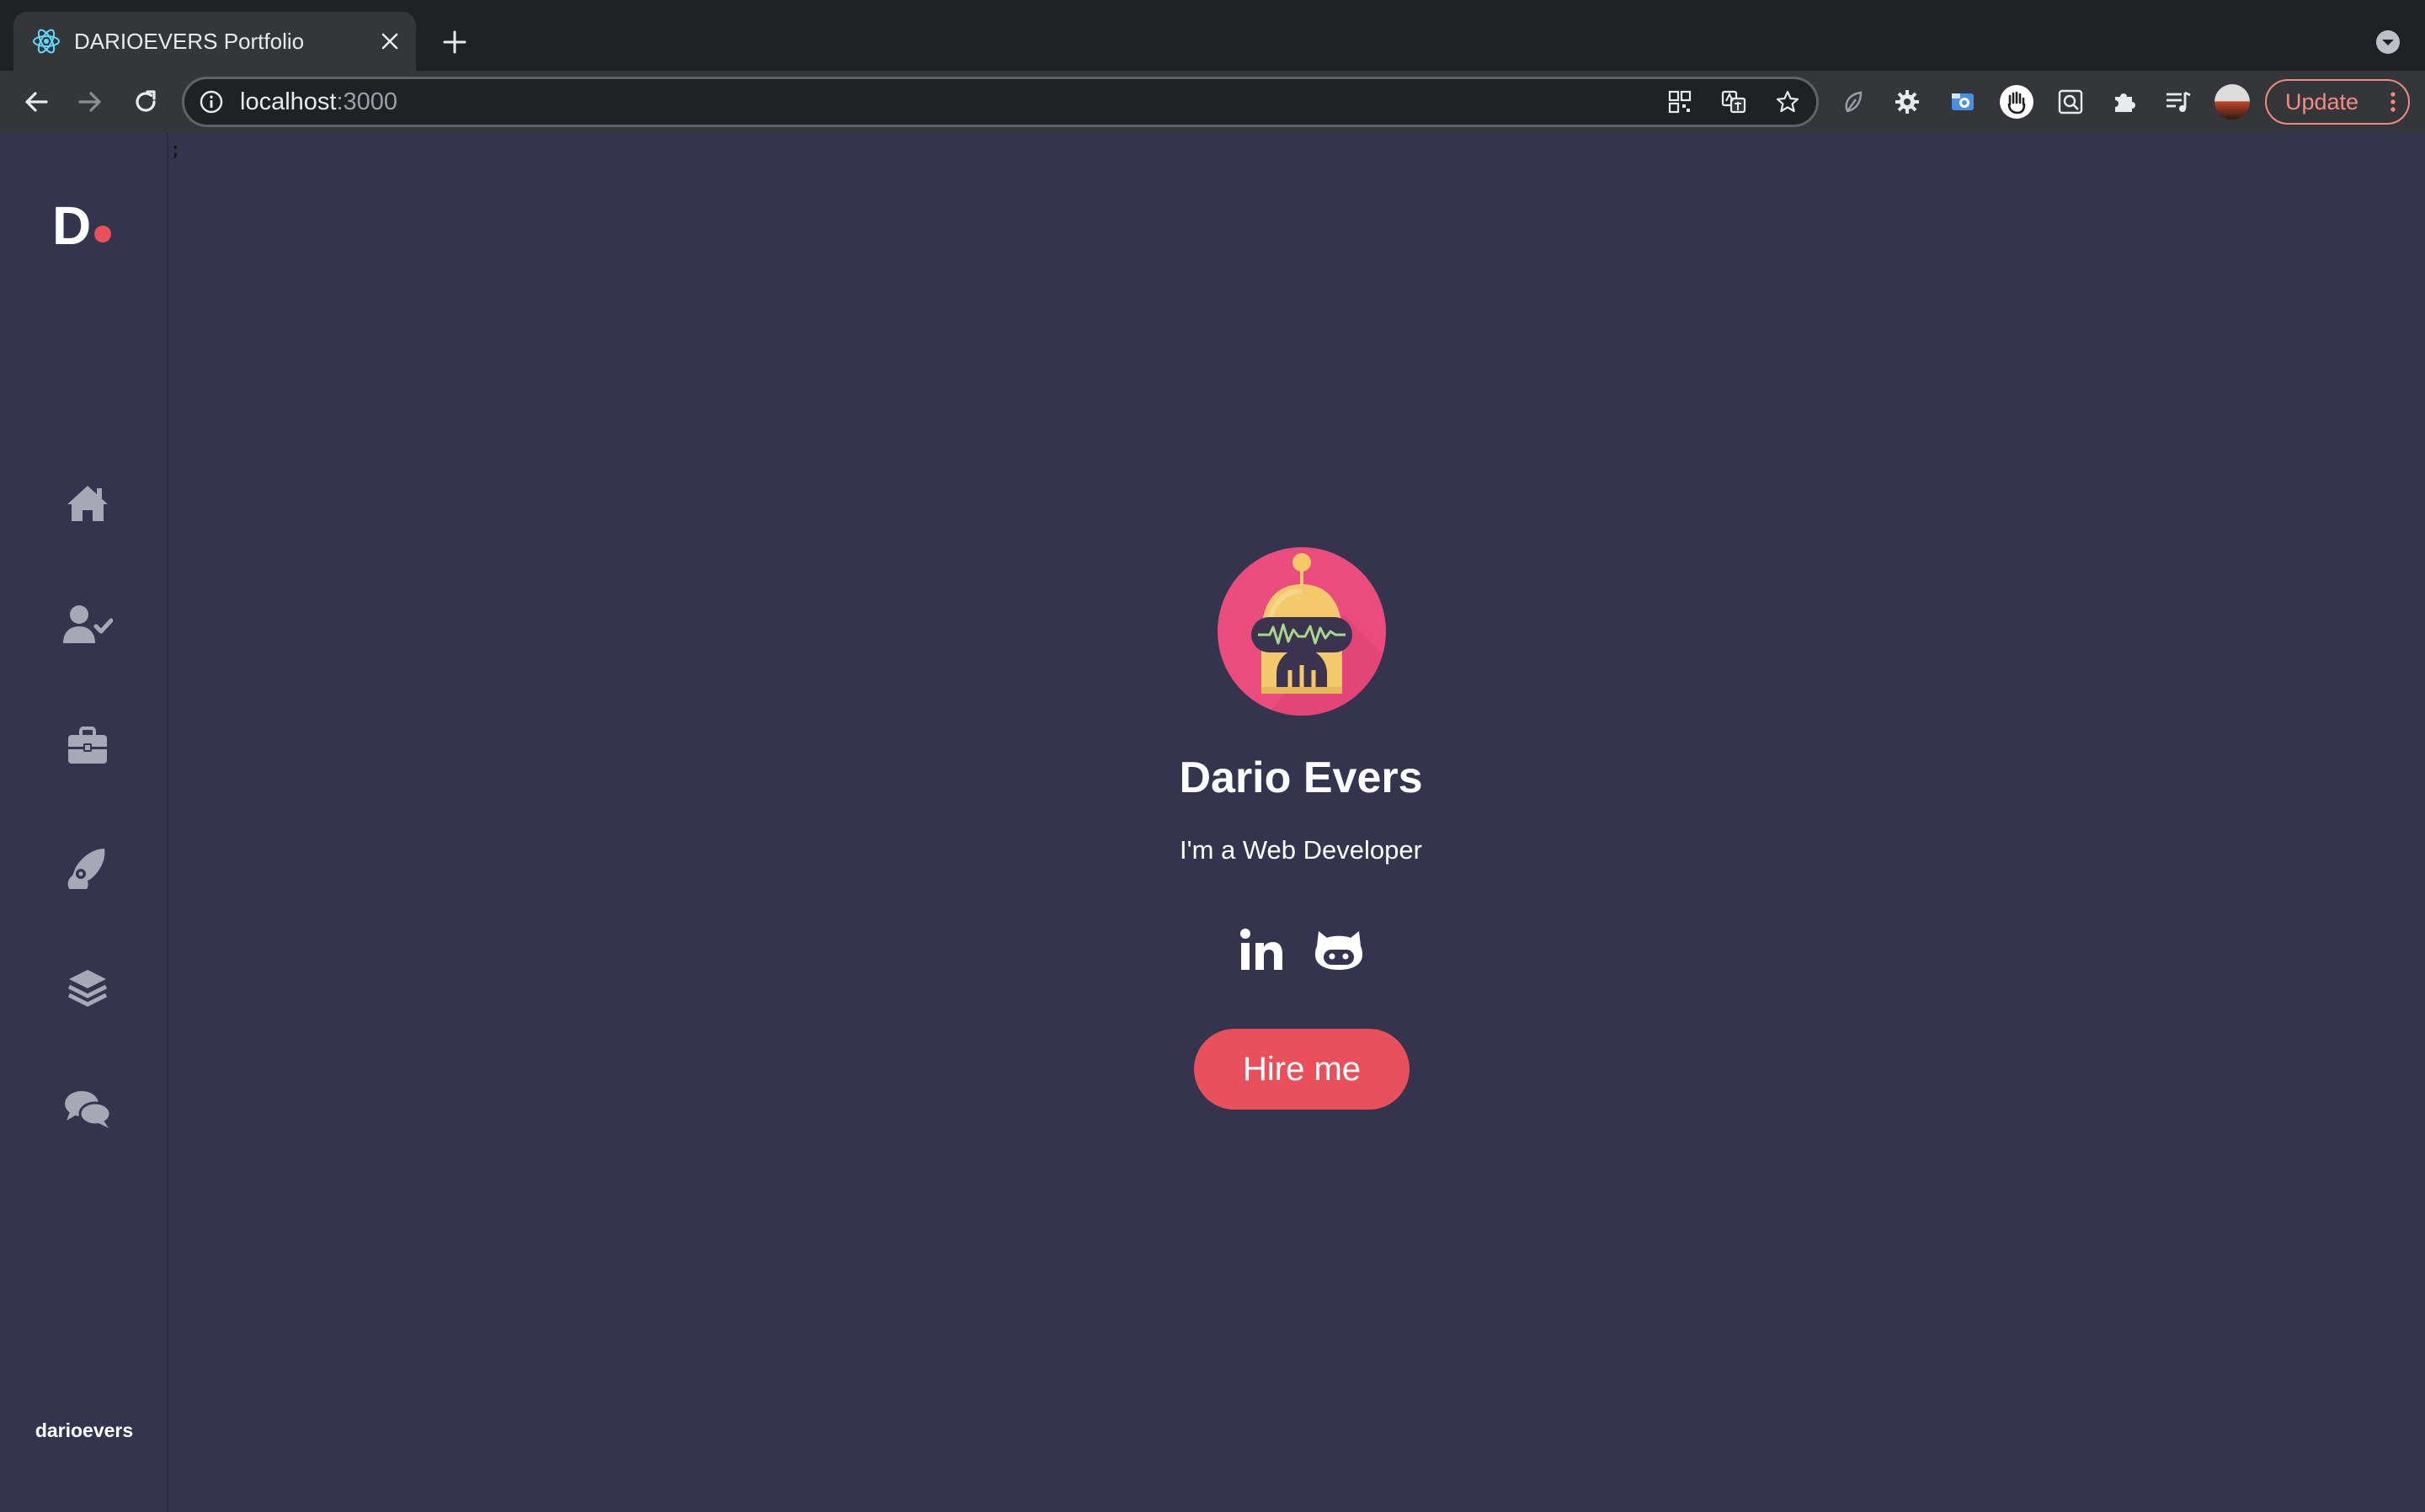 This screenshot has height=1512, width=2425. Describe the element at coordinates (1301, 777) in the screenshot. I see `hero-name: Dario Evers` at that location.